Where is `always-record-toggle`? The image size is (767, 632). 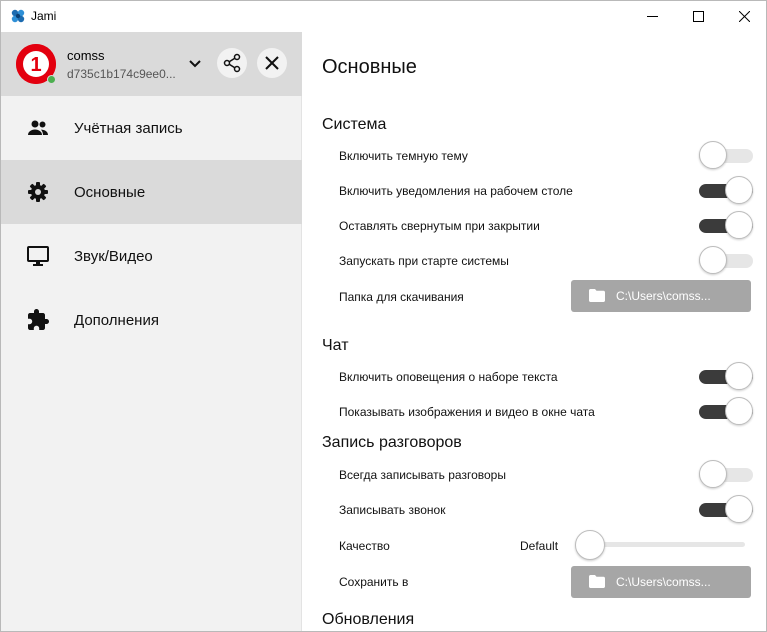
always-record-toggle is located at coordinates (726, 475).